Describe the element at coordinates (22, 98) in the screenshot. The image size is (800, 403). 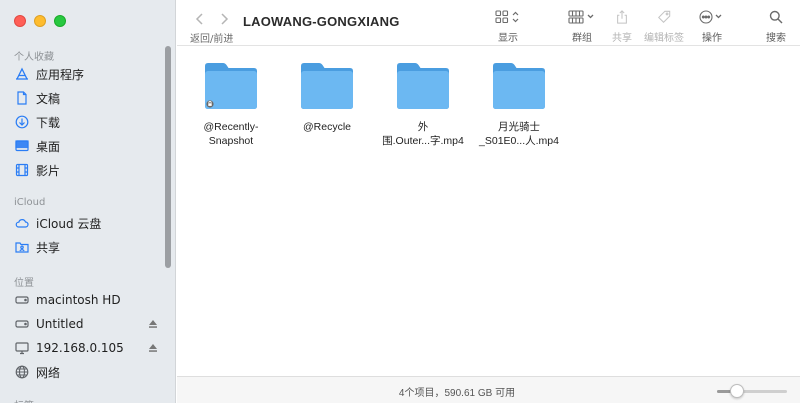
I see `document-icon` at that location.